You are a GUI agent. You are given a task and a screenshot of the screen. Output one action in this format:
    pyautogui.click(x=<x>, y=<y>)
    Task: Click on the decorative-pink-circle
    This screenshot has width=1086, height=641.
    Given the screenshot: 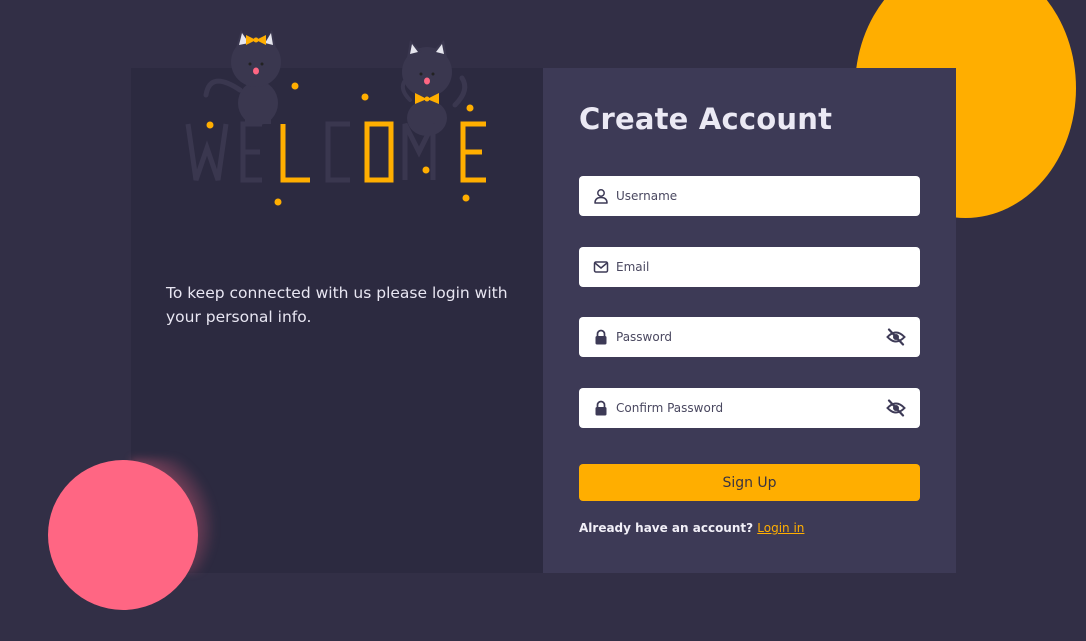 What is the action you would take?
    pyautogui.click(x=123, y=535)
    